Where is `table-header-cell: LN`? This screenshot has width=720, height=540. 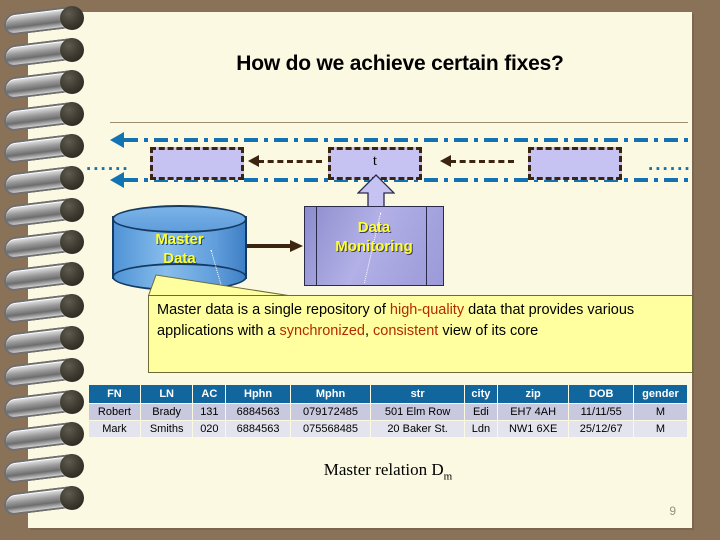
table-header-cell: LN is located at coordinates (166, 394).